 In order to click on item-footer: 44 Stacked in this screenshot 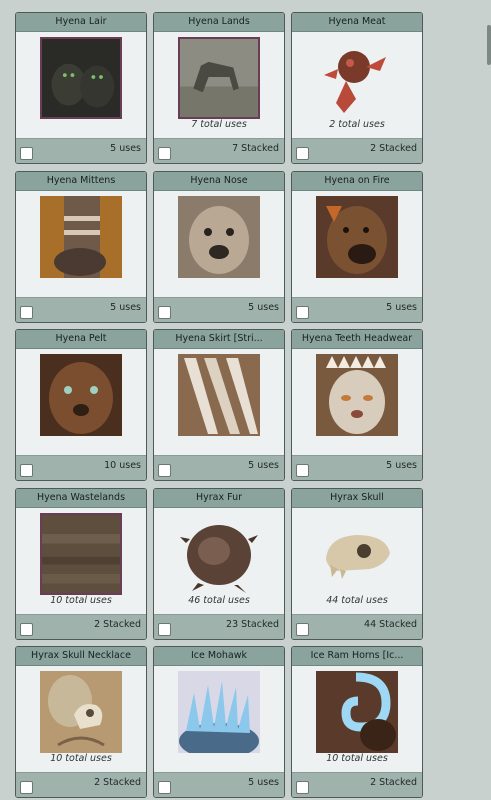, I will do `click(357, 626)`.